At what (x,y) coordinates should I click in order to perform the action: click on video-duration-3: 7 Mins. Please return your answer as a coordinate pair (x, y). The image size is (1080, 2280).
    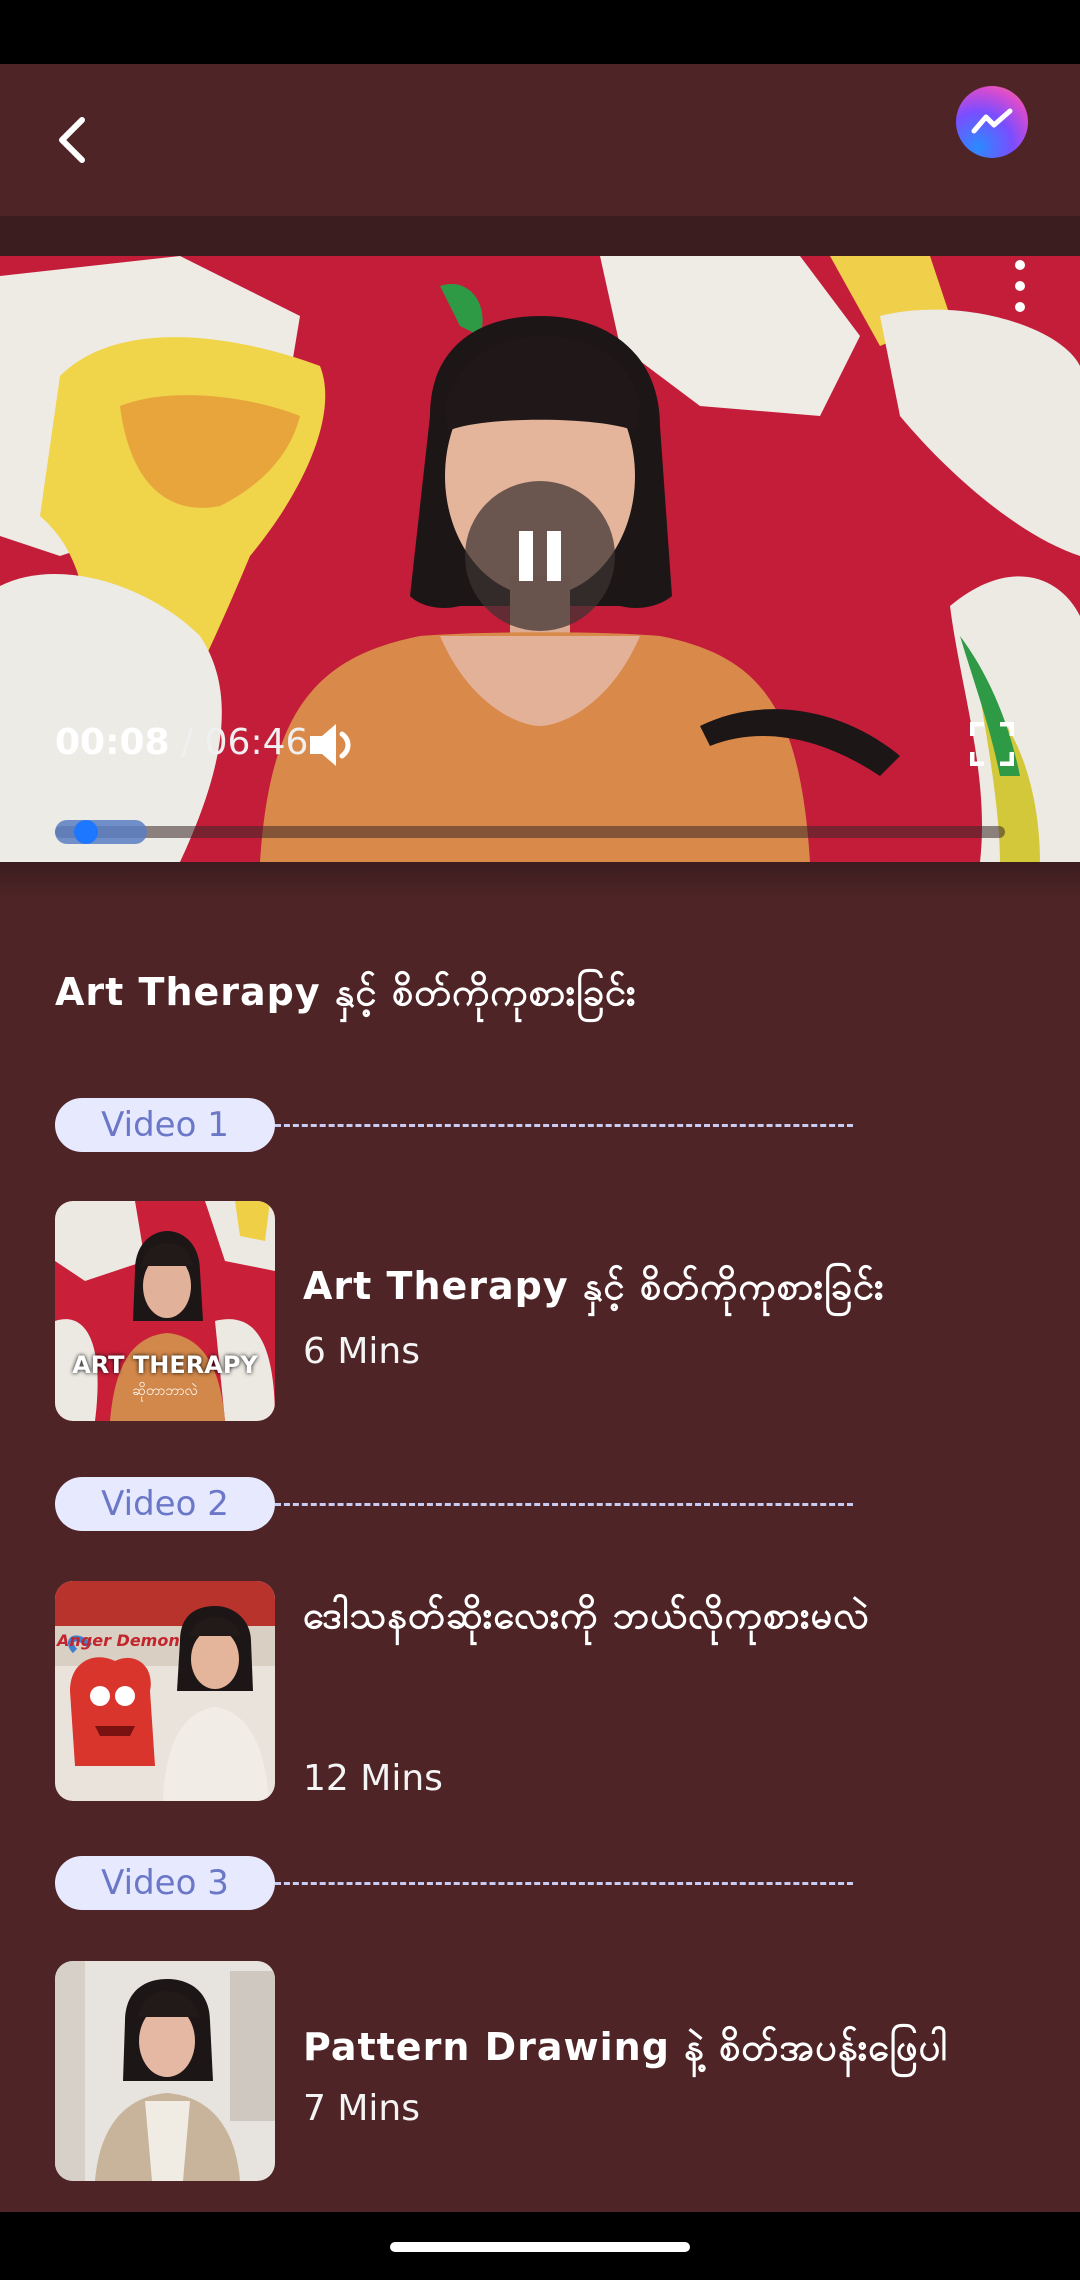
    Looking at the image, I should click on (361, 2108).